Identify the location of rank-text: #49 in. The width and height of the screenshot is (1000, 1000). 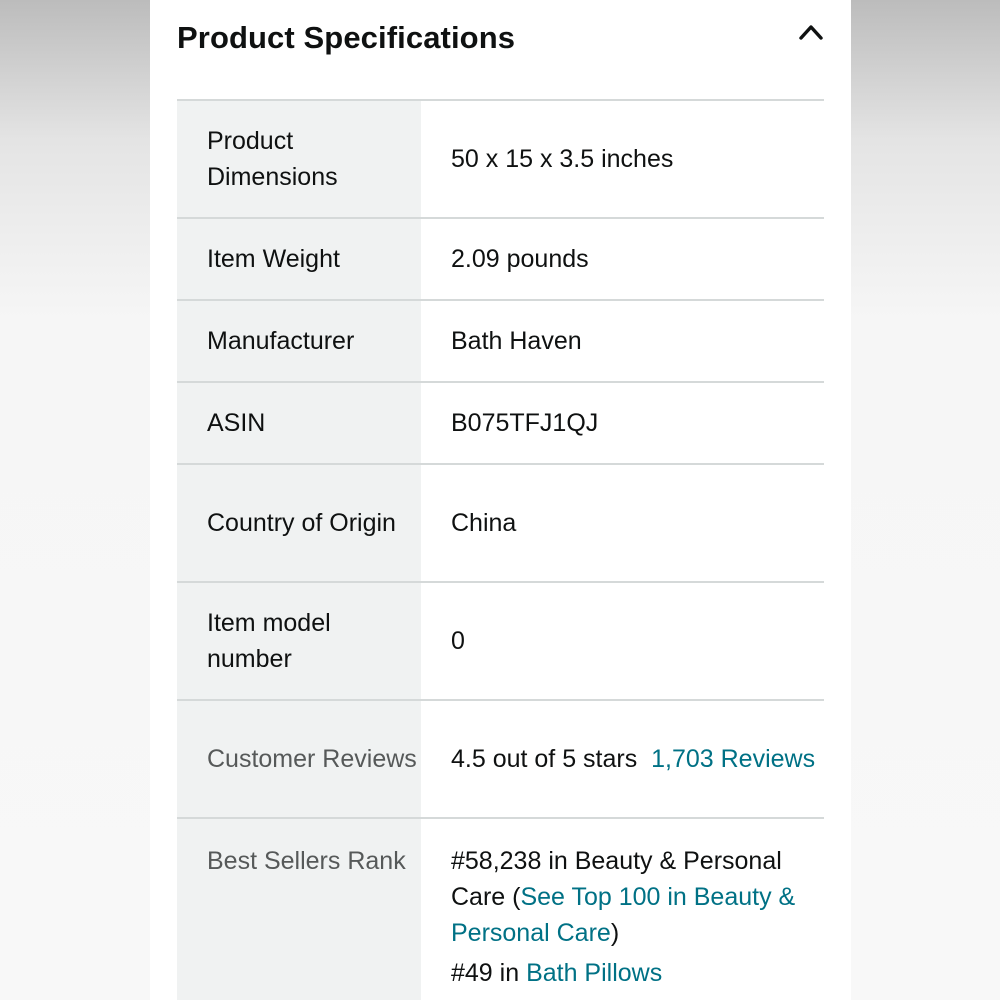
(489, 973).